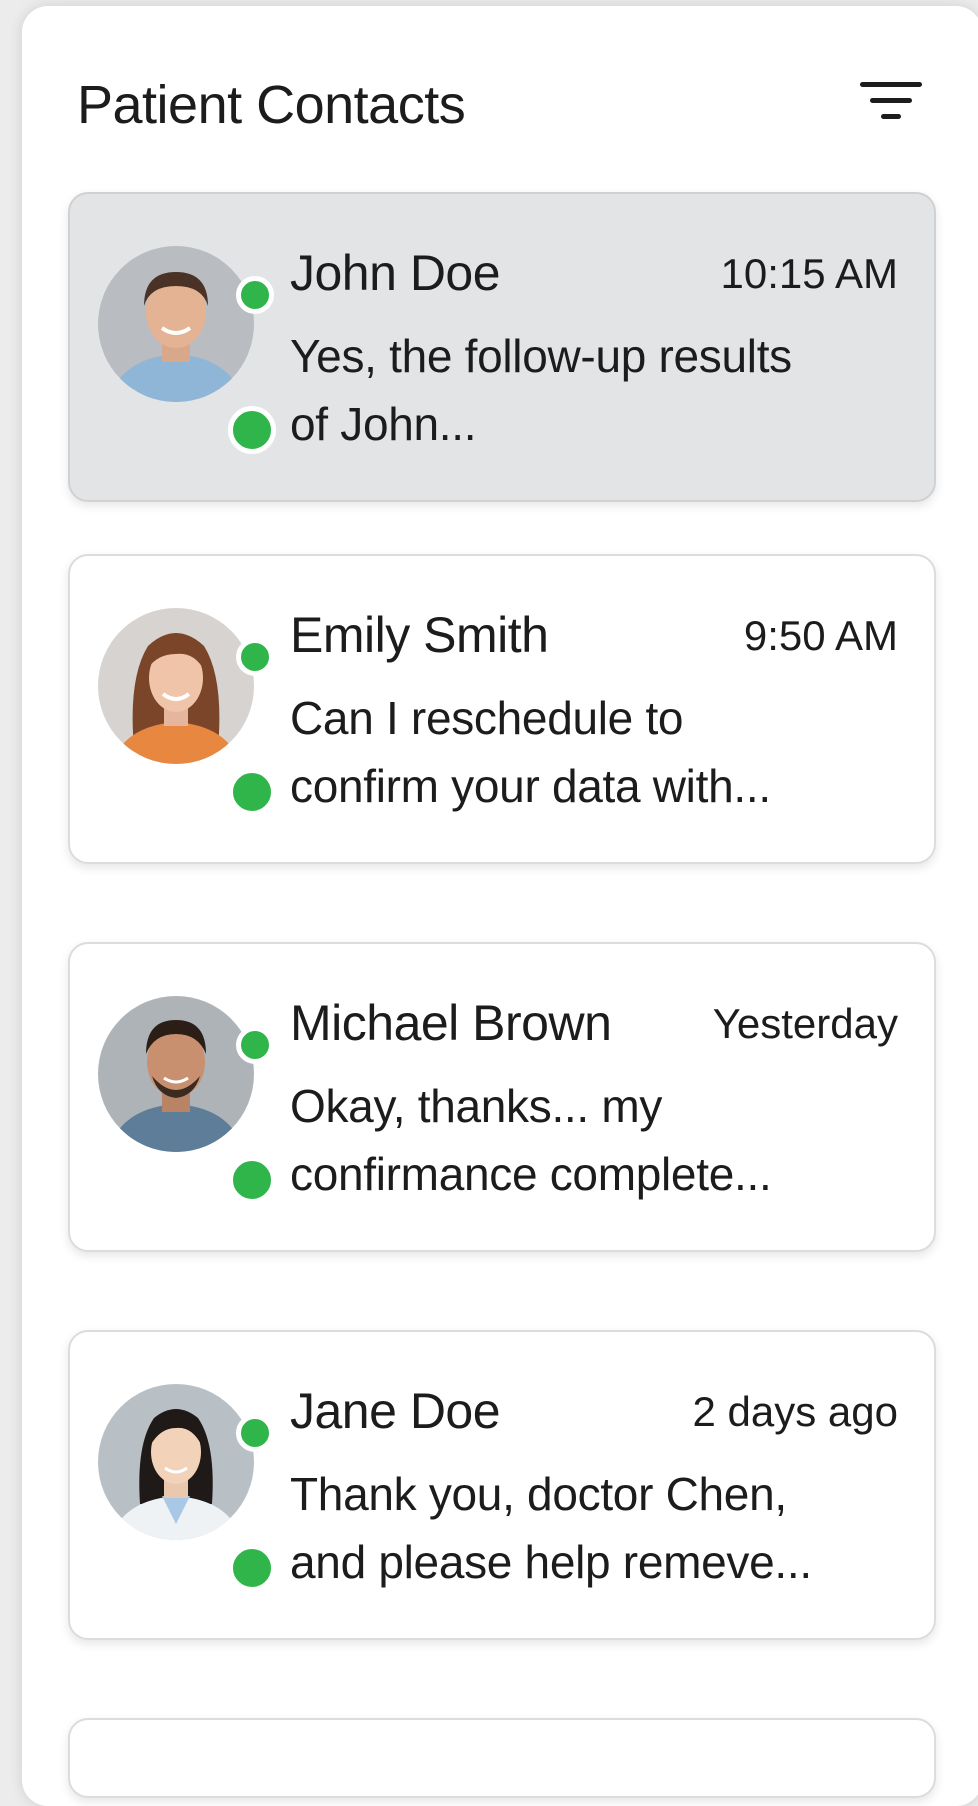 This screenshot has width=978, height=1806. I want to click on message-preview-line: Yes, the follow-up results, so click(541, 356).